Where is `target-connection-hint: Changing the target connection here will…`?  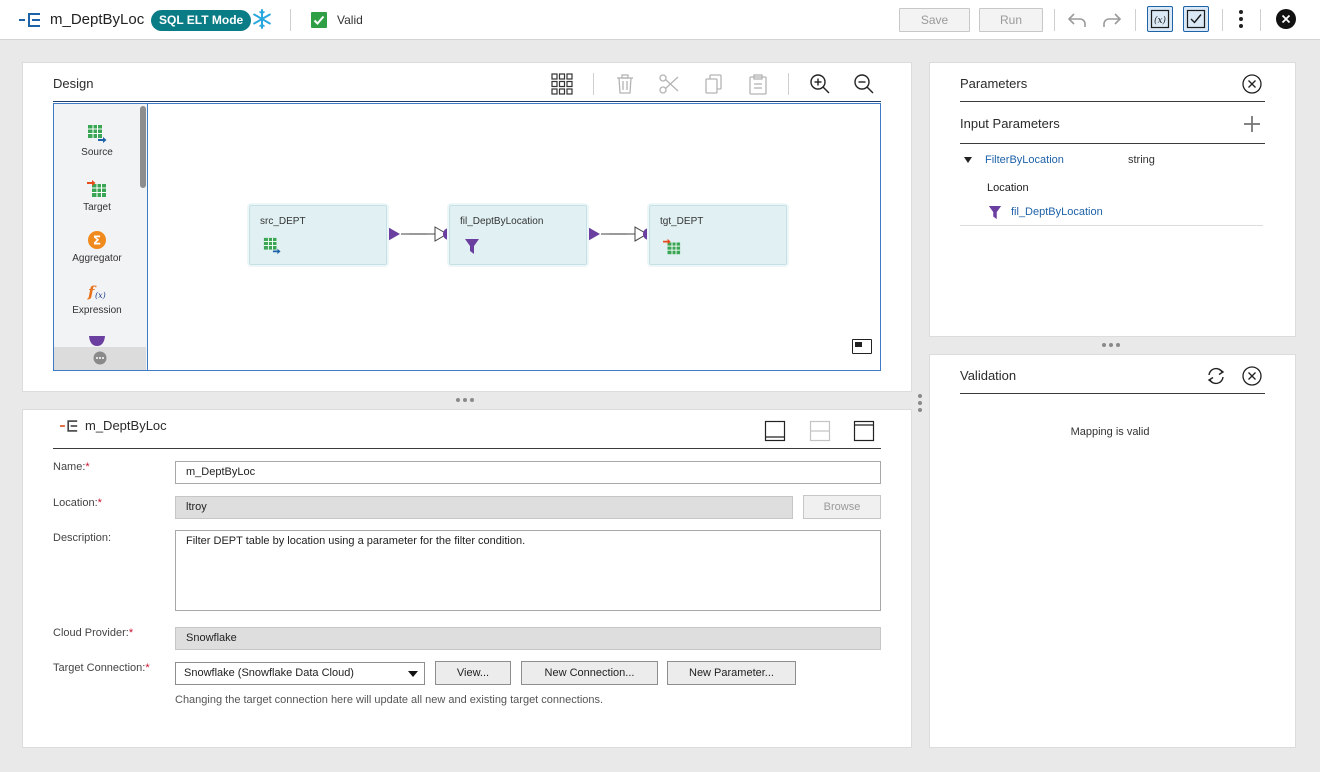
target-connection-hint: Changing the target connection here will… is located at coordinates (389, 700).